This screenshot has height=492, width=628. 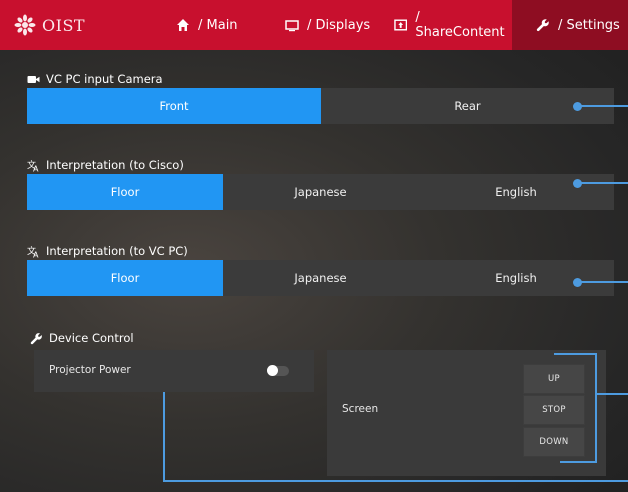 I want to click on interp-cisco-section-title: 文 A Interpretation (to Cisco), so click(x=105, y=165).